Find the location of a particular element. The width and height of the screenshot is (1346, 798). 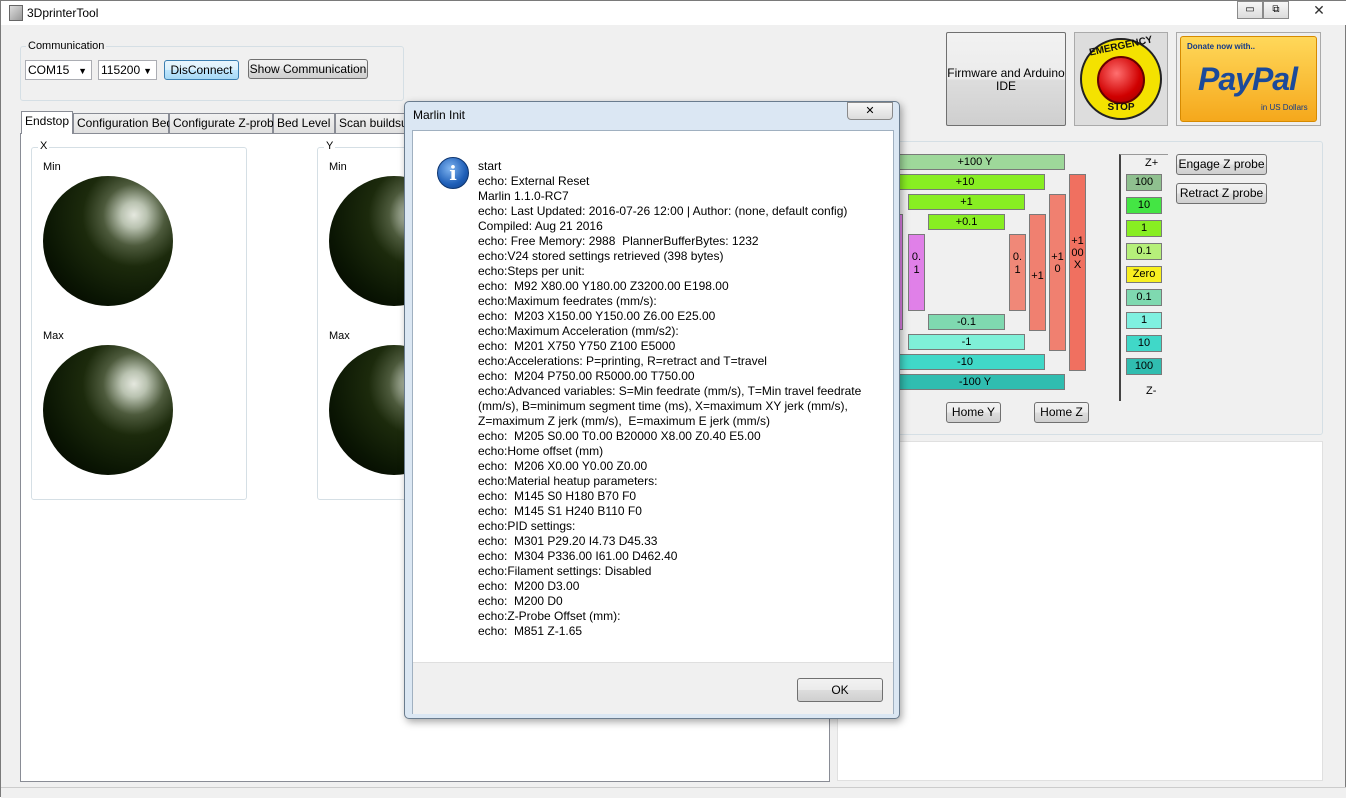

dialog-line: echo: M145 S1 H240 B110 F0 is located at coordinates (560, 511).